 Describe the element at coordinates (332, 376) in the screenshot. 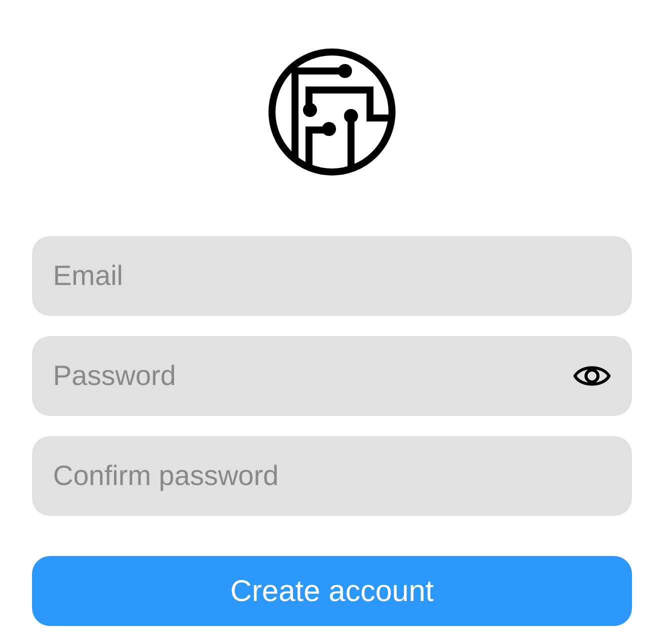

I see `password-field: Password` at that location.